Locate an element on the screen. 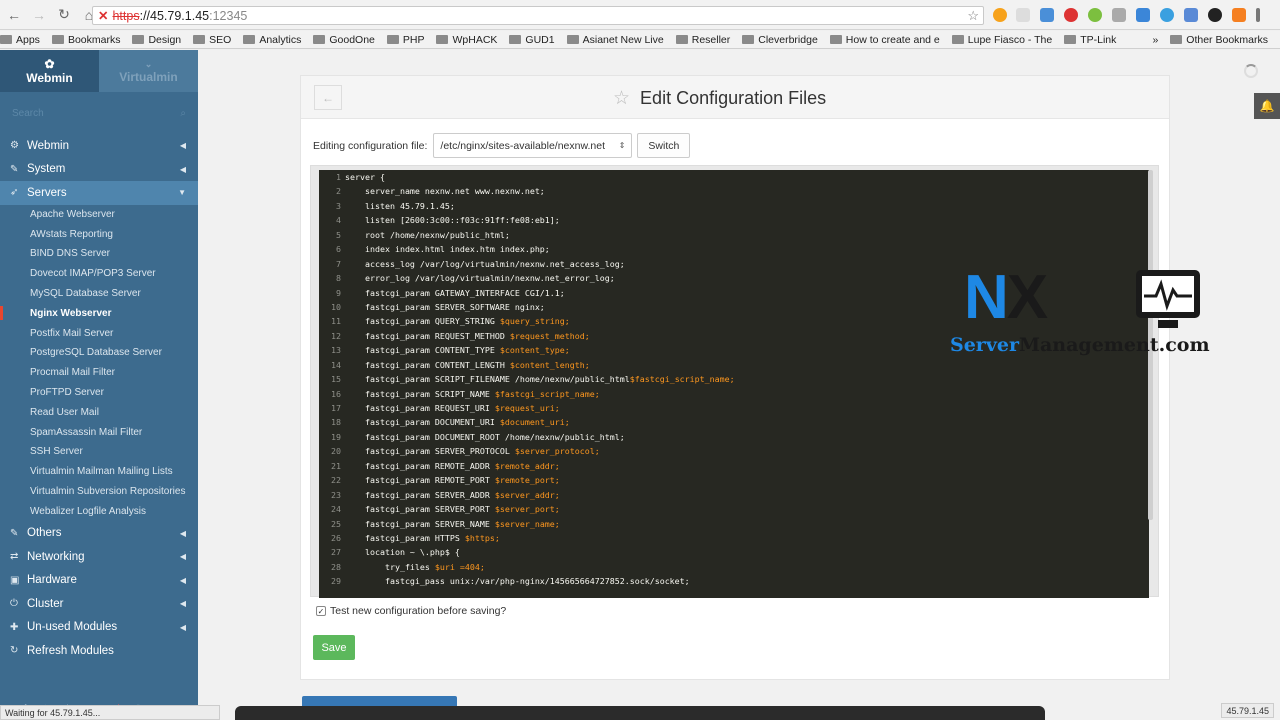 This screenshot has height=720, width=1280. line-number: 17 is located at coordinates (336, 408).